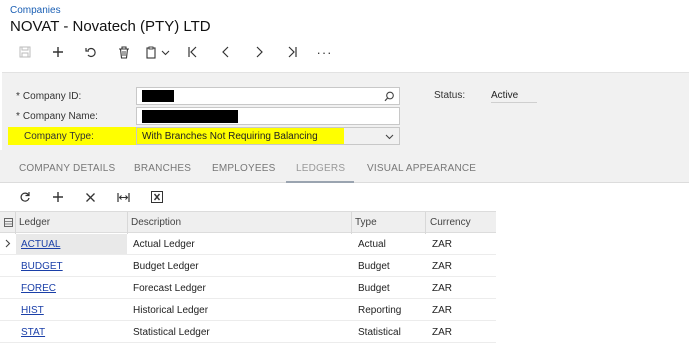 The height and width of the screenshot is (352, 689). I want to click on last-record-icon, so click(292, 52).